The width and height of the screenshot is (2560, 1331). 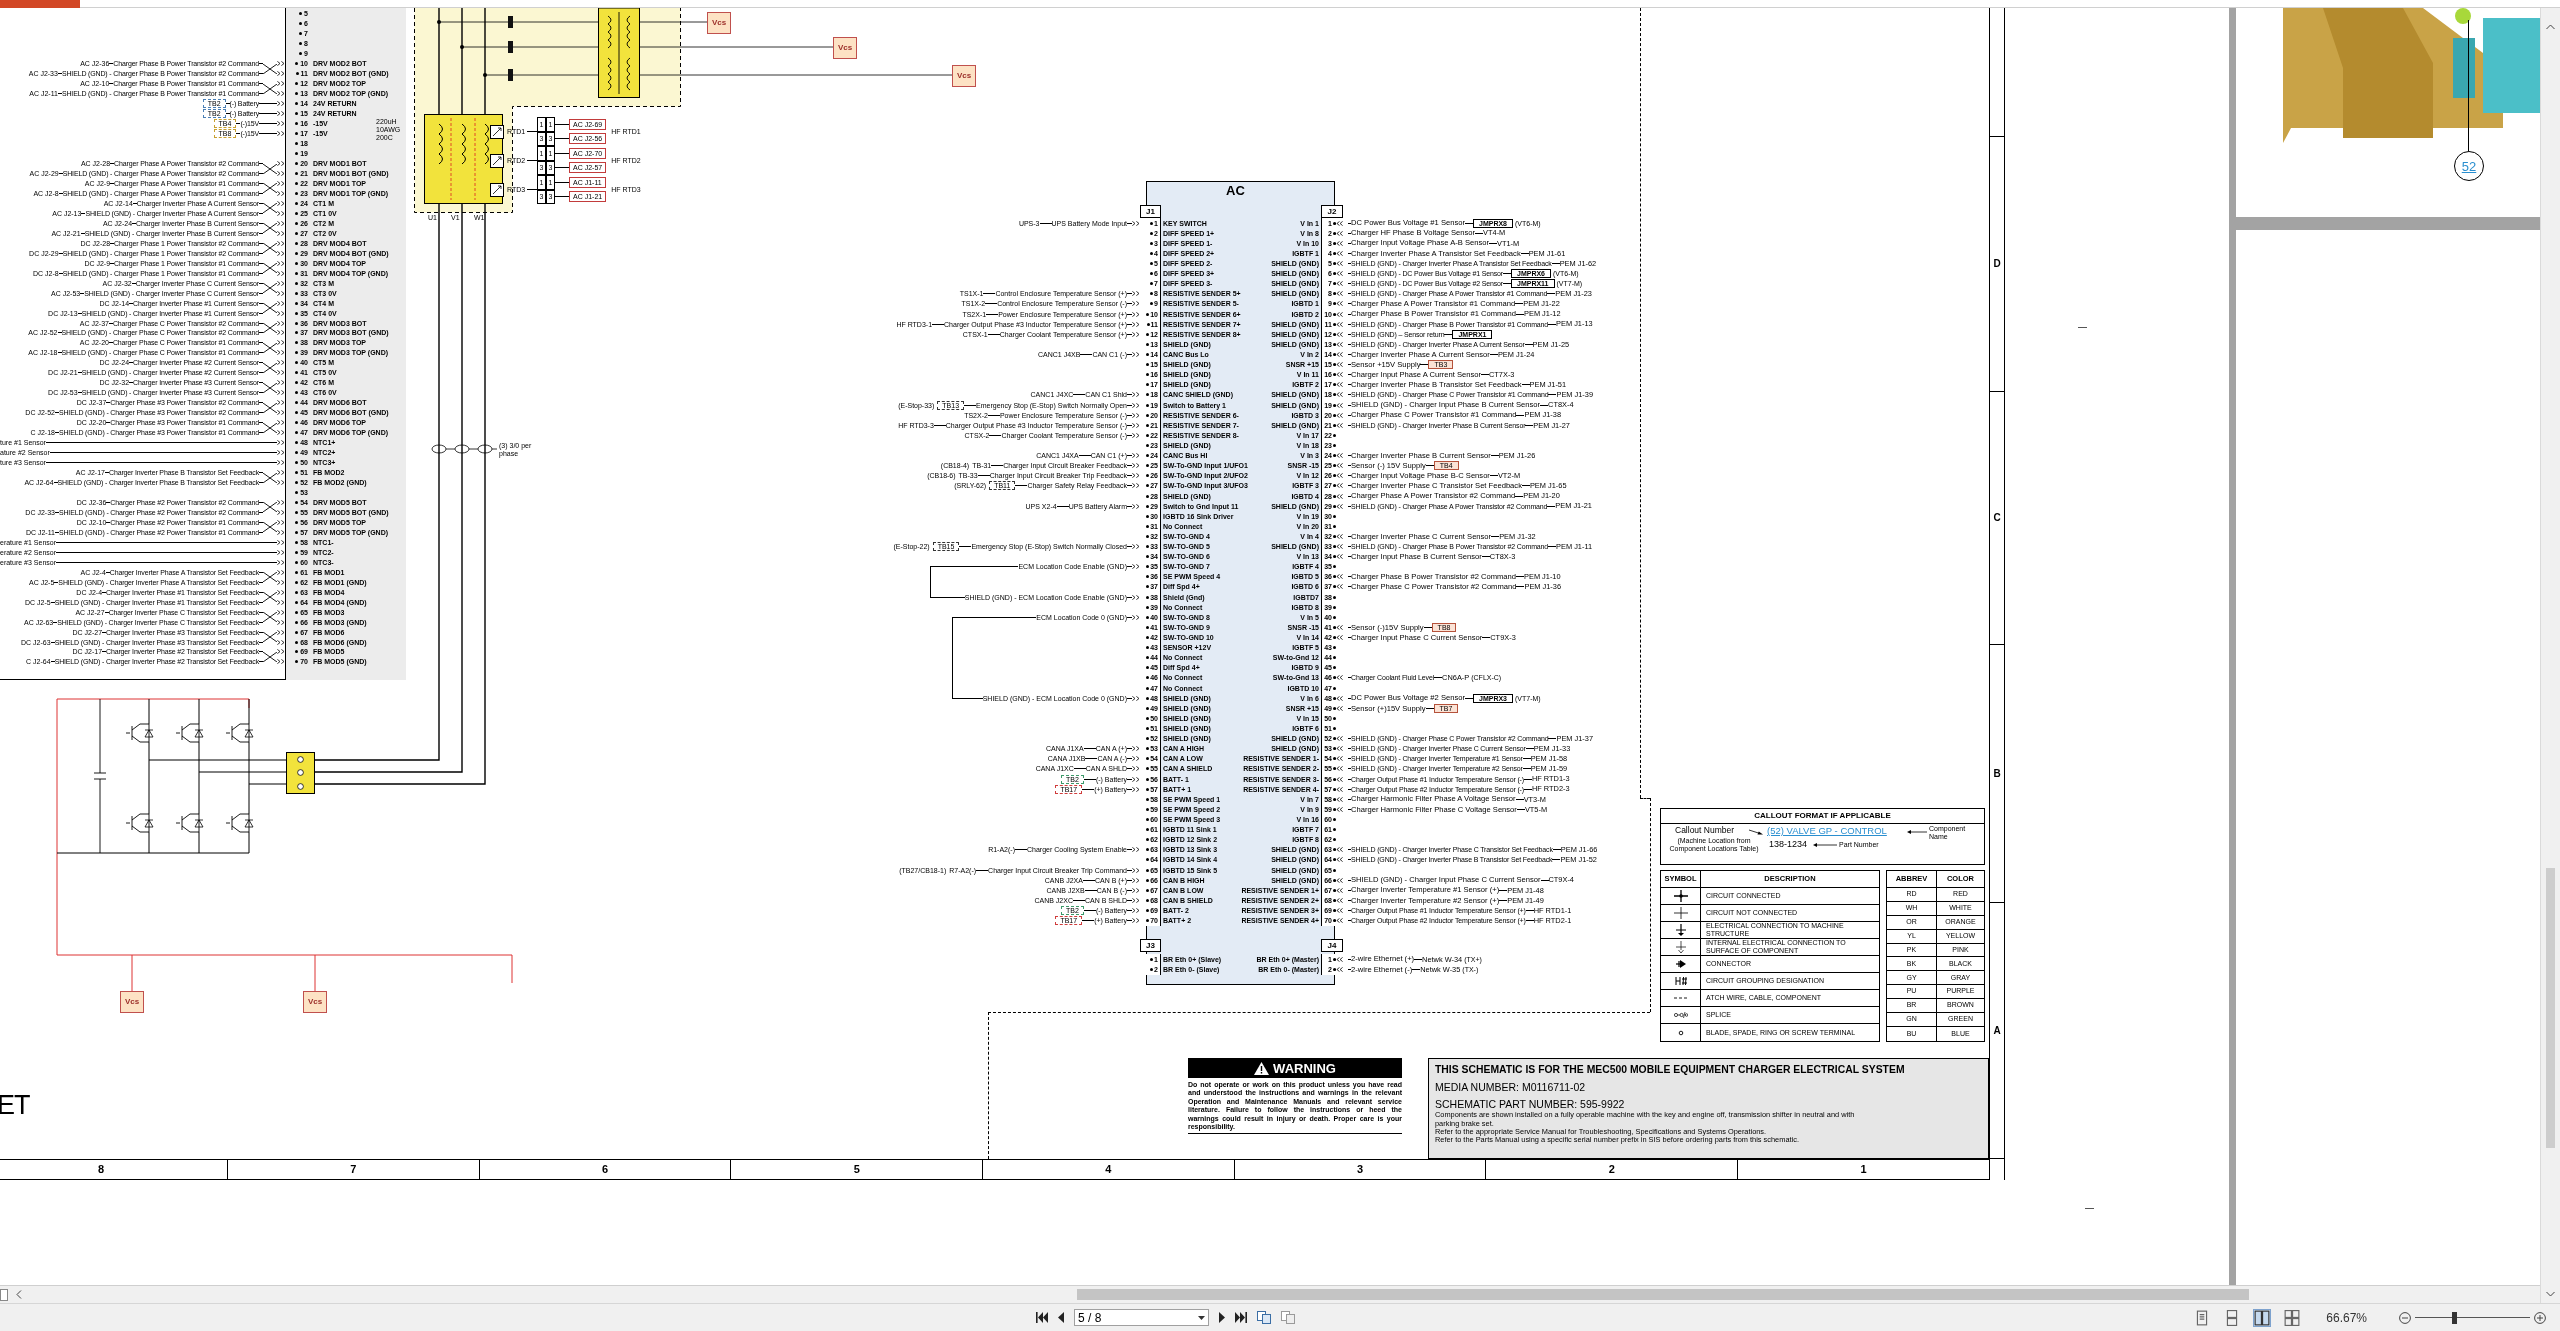 I want to click on zone-label: D, so click(x=1997, y=264).